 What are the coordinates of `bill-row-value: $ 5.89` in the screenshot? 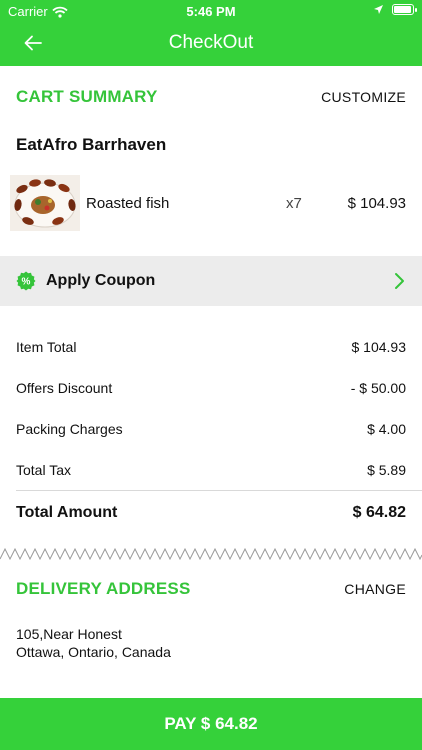 It's located at (386, 469).